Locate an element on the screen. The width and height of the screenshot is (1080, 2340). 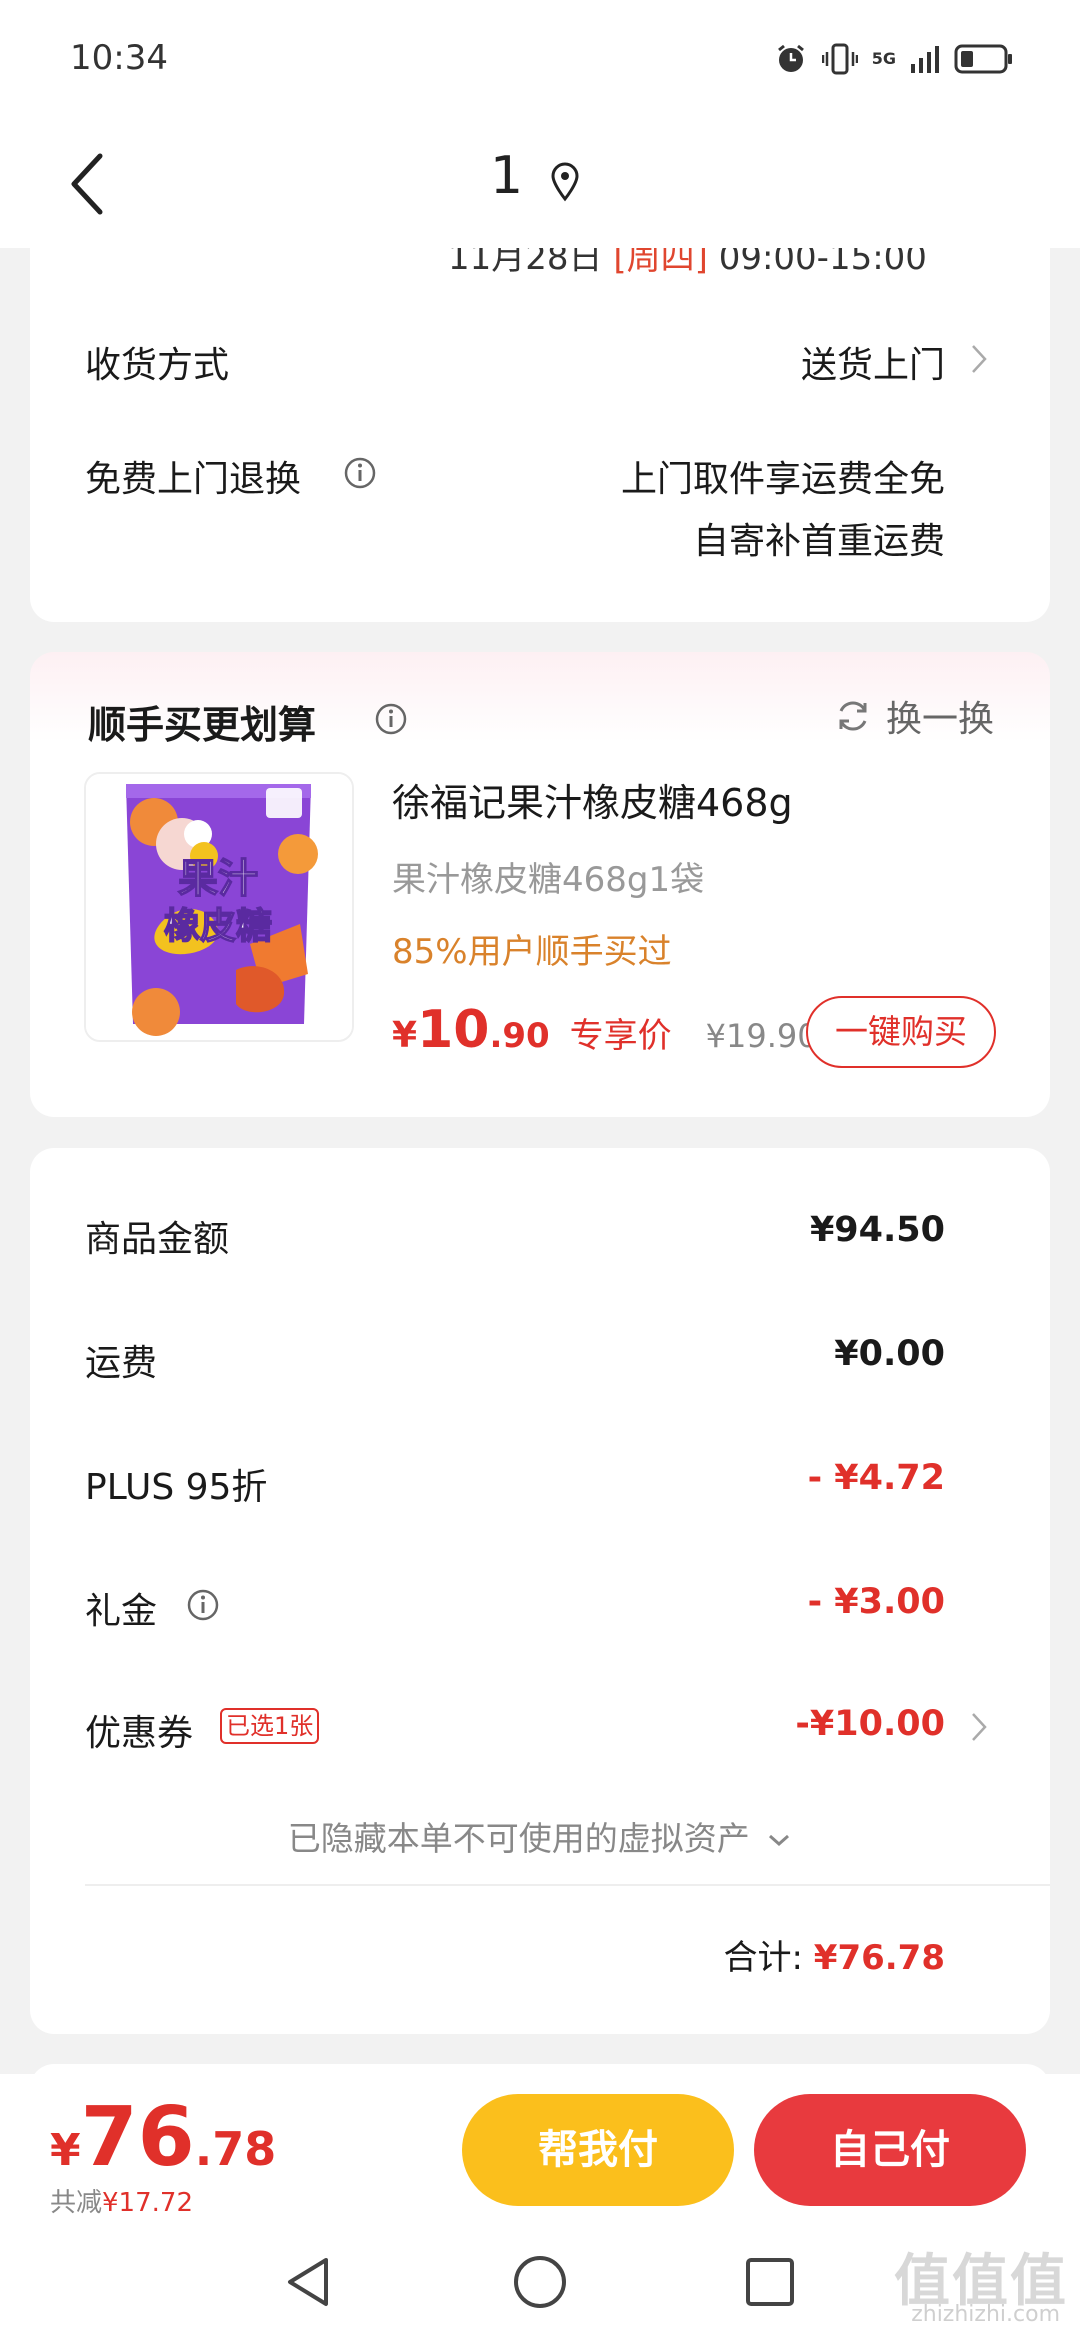
original-price: ¥19.90 is located at coordinates (761, 1036).